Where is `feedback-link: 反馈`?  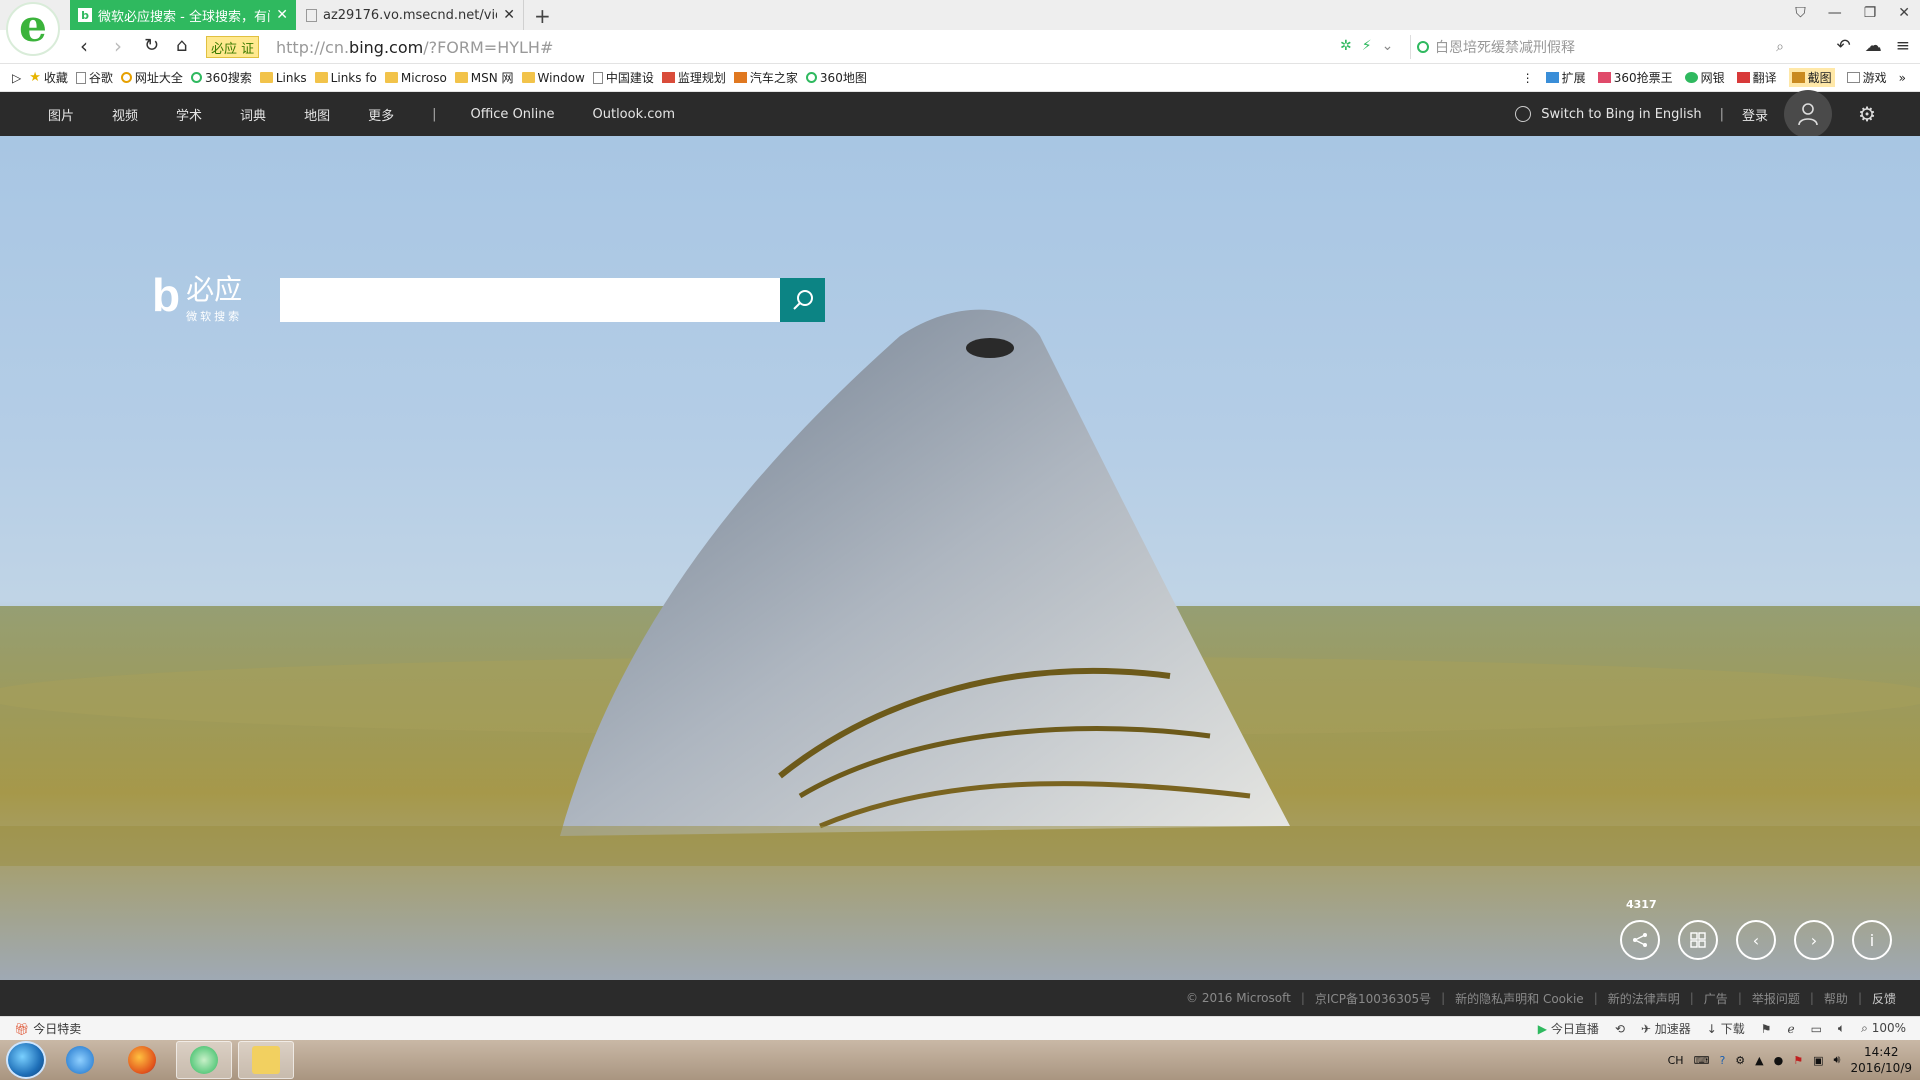 feedback-link: 反馈 is located at coordinates (1884, 998).